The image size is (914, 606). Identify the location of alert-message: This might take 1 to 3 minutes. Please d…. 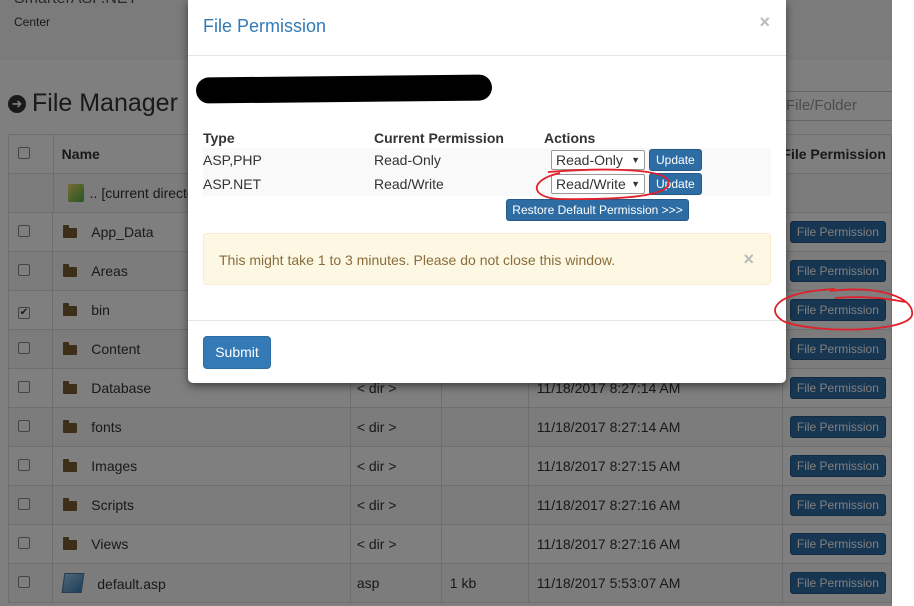
(417, 260).